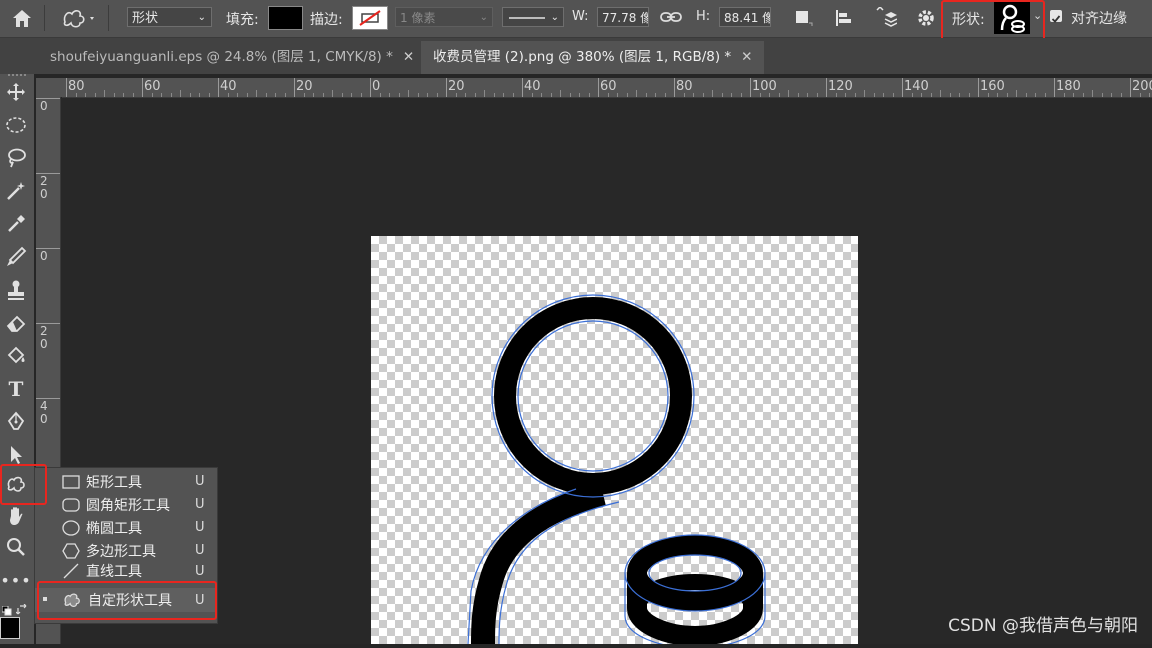 The image size is (1152, 648). I want to click on stroke-swatch, so click(370, 18).